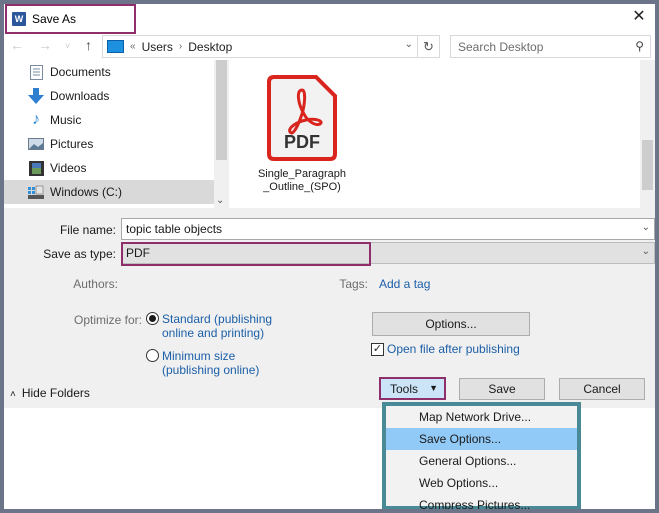  What do you see at coordinates (17, 45) in the screenshot?
I see `back-arrow-icon: ←` at bounding box center [17, 45].